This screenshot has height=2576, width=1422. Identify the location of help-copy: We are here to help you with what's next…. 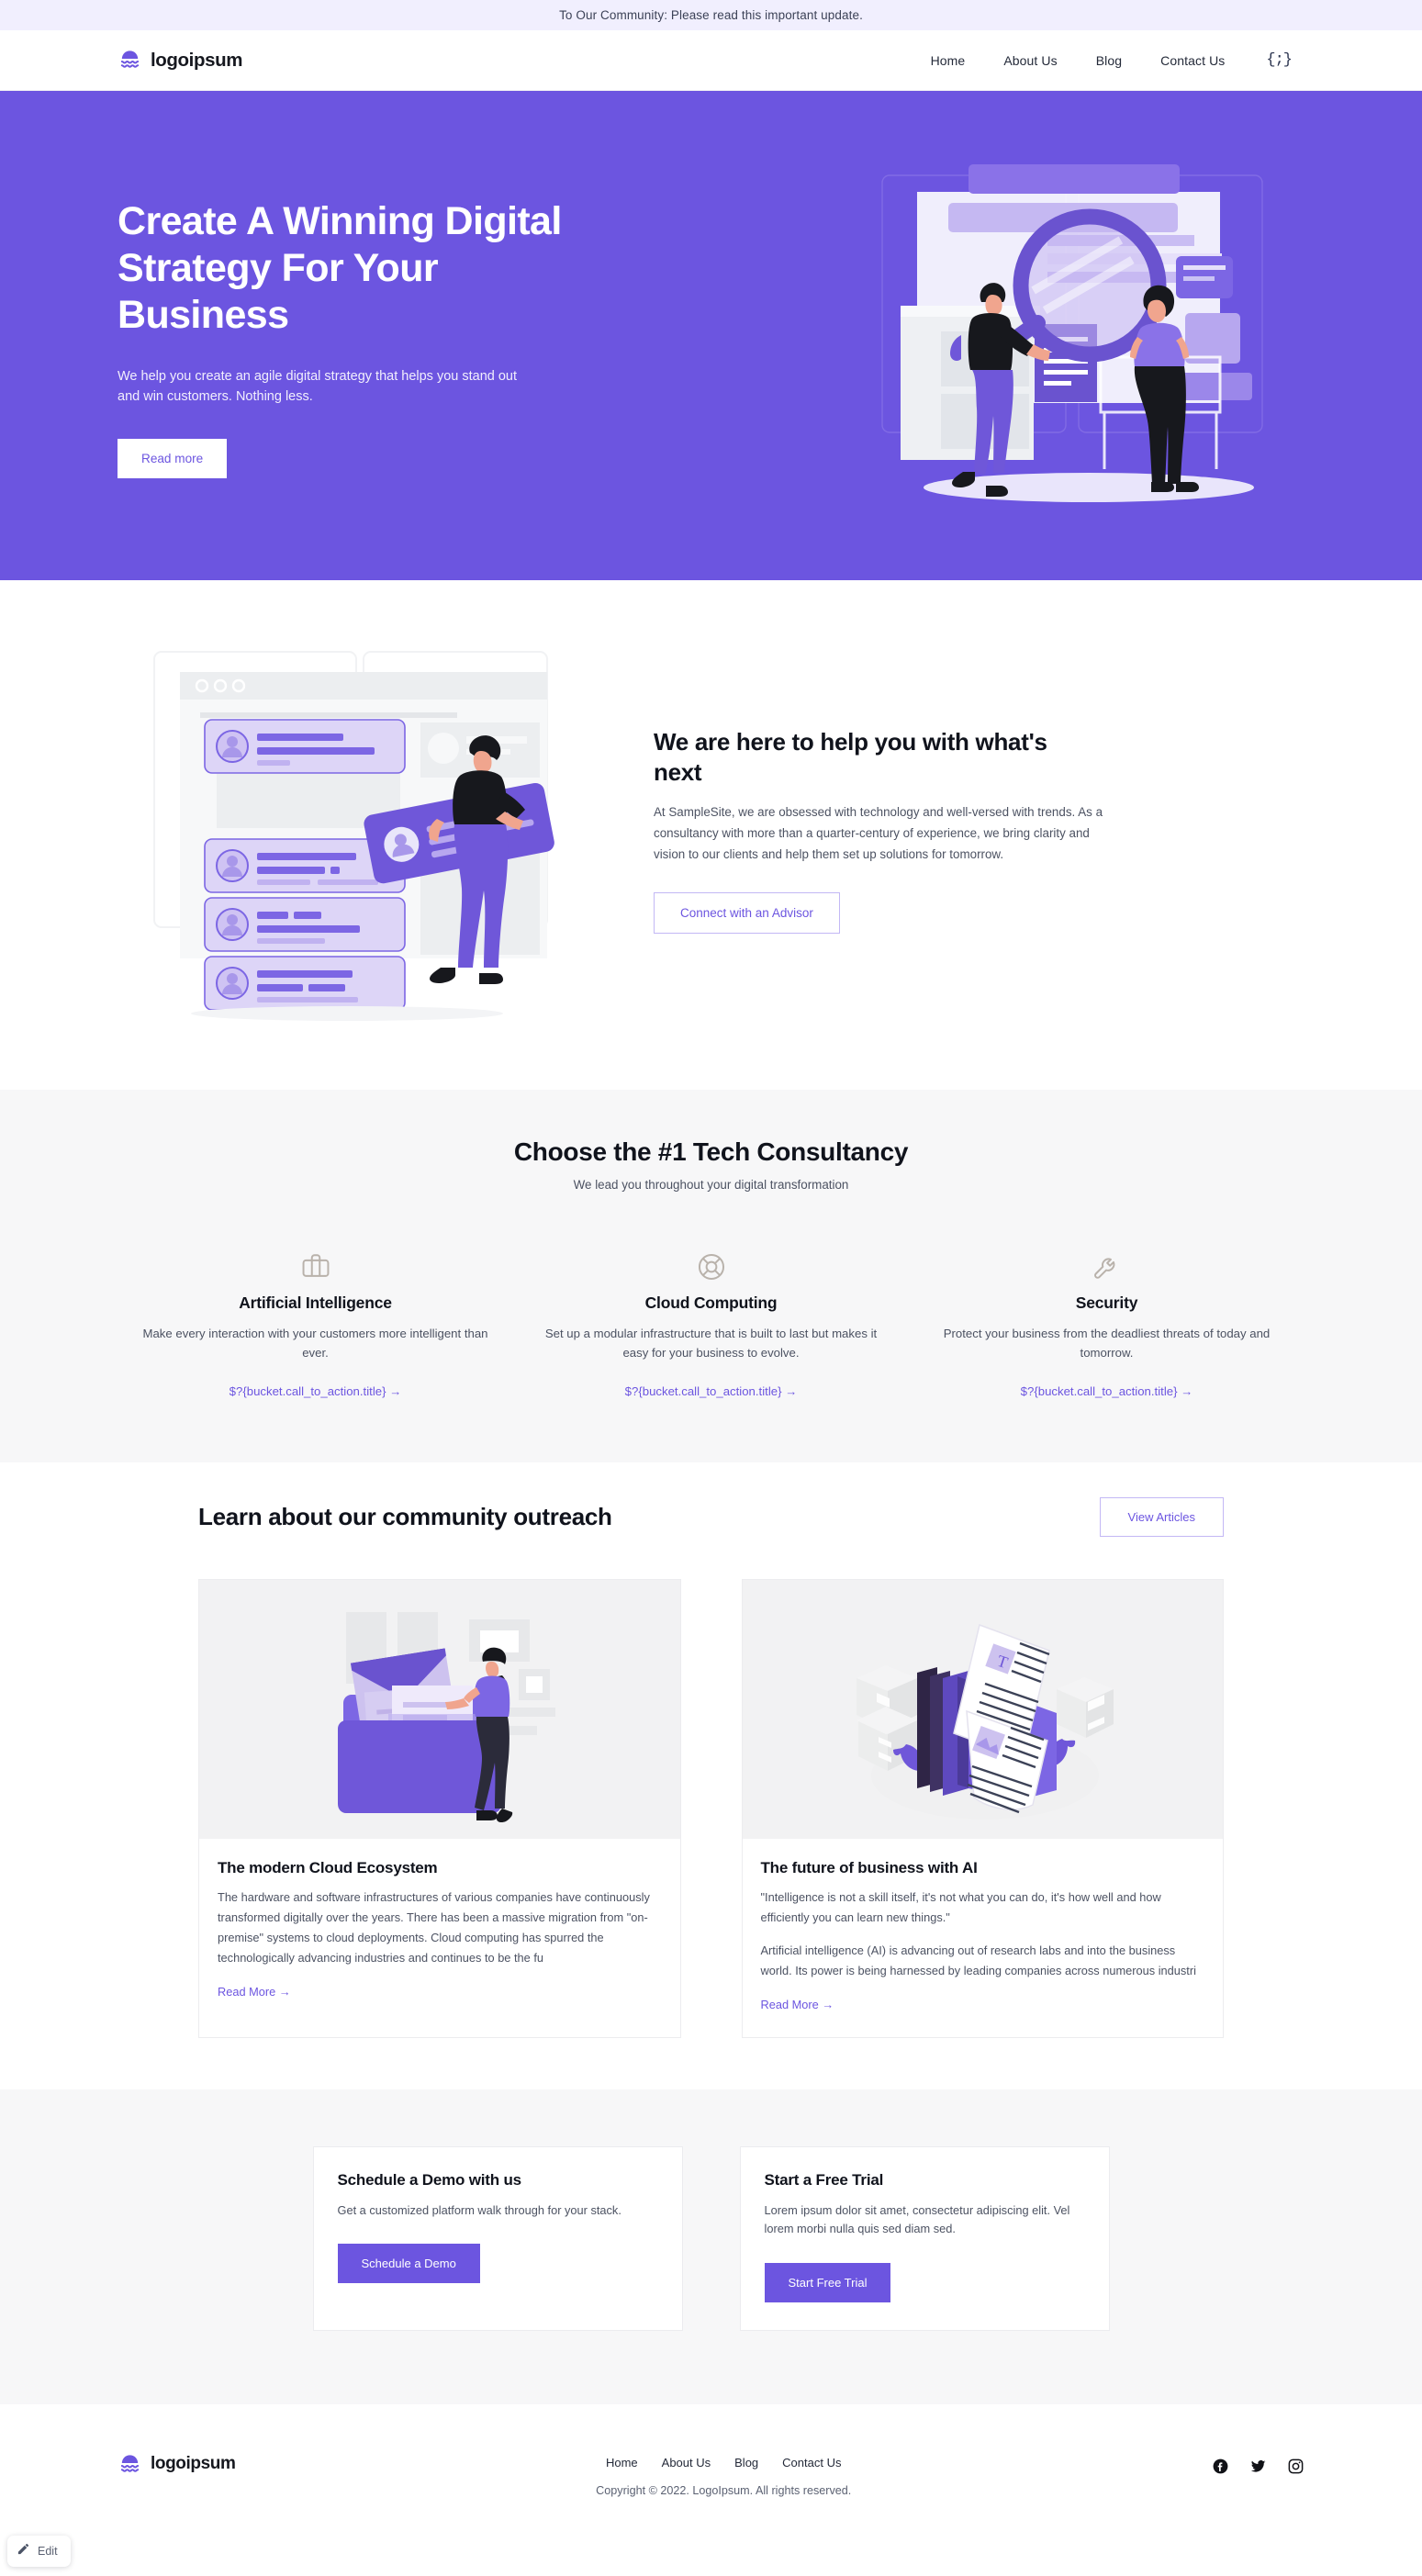
(873, 830).